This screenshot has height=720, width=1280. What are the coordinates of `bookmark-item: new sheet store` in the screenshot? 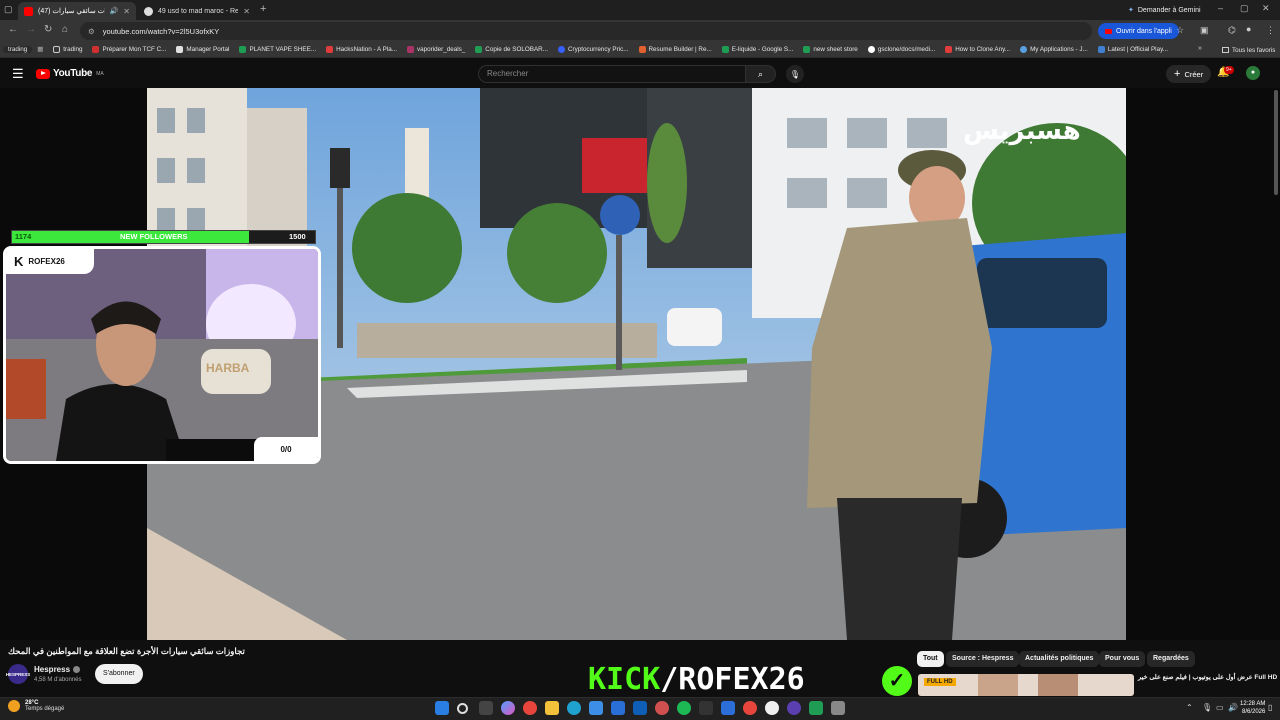 It's located at (830, 49).